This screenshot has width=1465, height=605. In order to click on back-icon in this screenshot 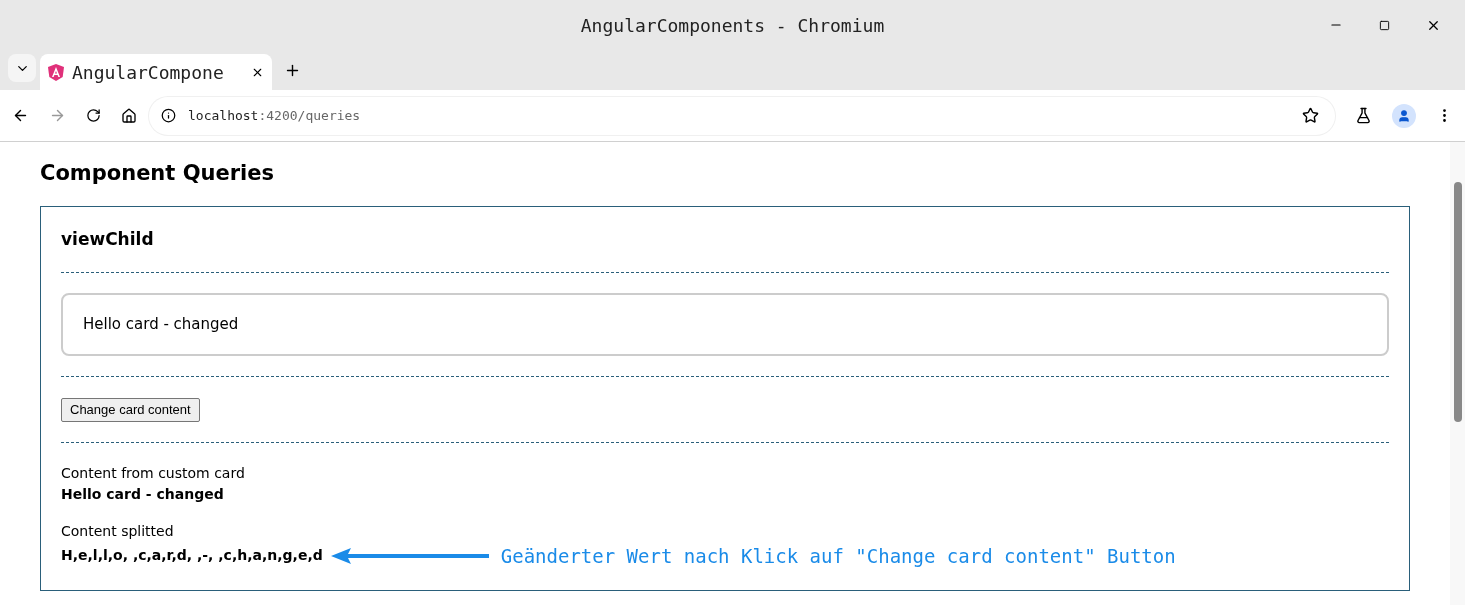, I will do `click(20, 115)`.